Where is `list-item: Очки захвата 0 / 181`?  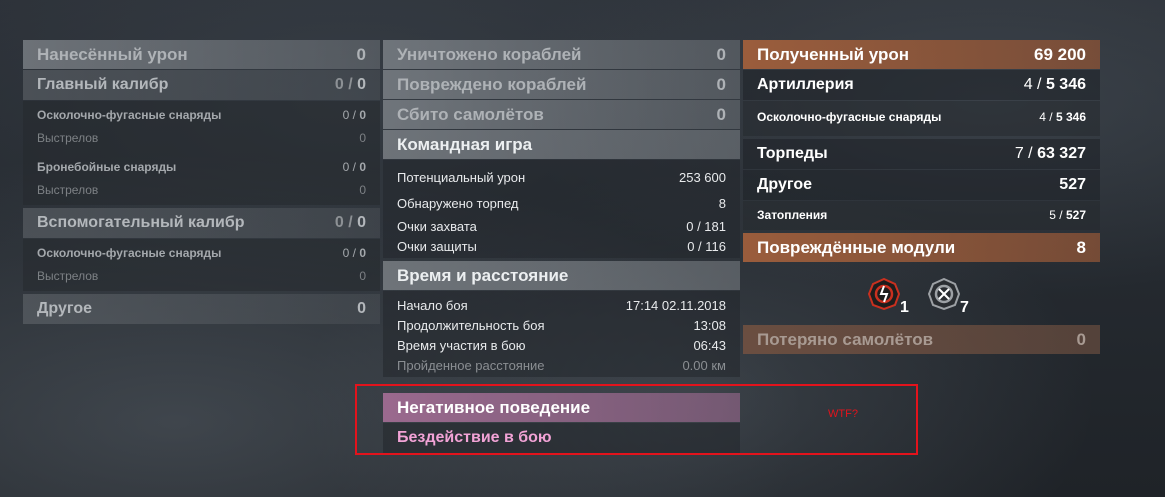 list-item: Очки захвата 0 / 181 is located at coordinates (561, 226).